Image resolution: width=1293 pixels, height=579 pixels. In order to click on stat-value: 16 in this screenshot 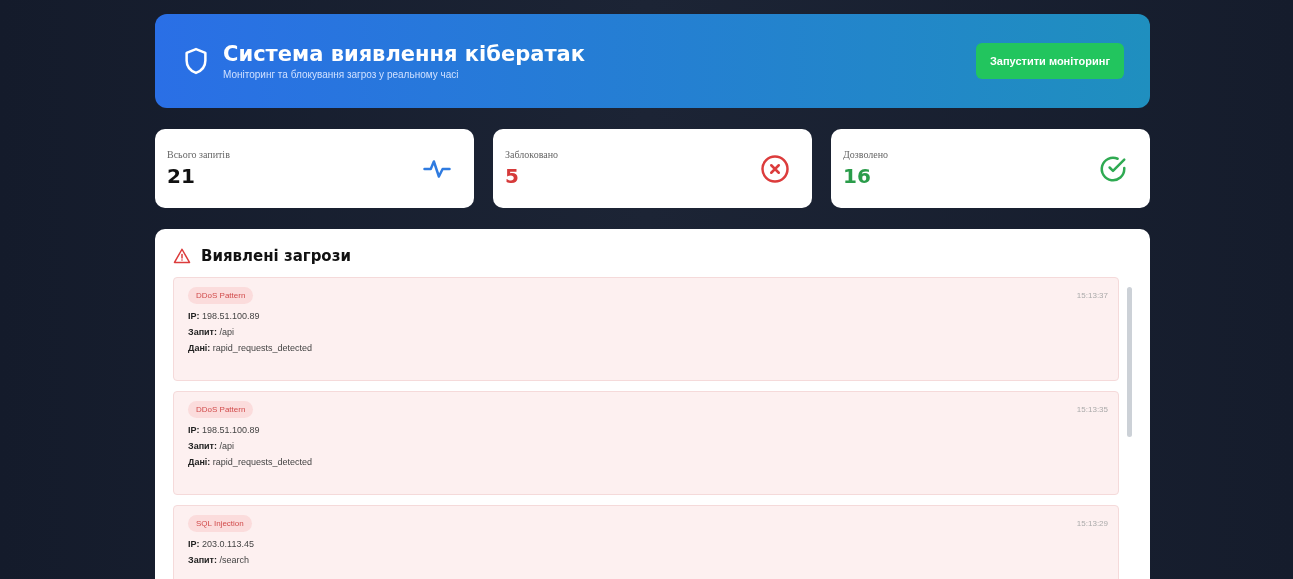, I will do `click(857, 176)`.